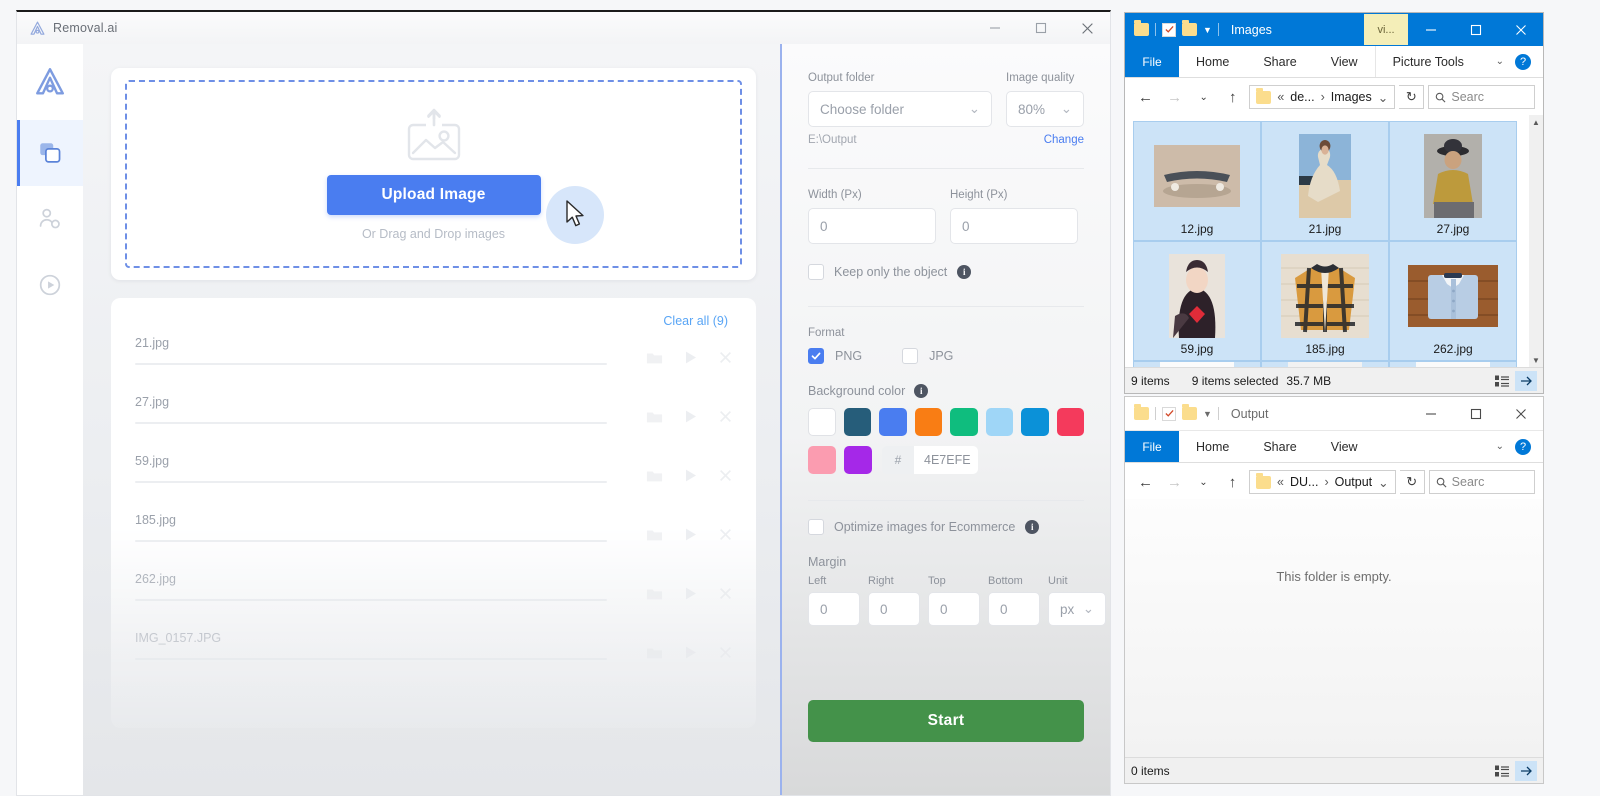  I want to click on change-folder-link: Change, so click(1064, 140).